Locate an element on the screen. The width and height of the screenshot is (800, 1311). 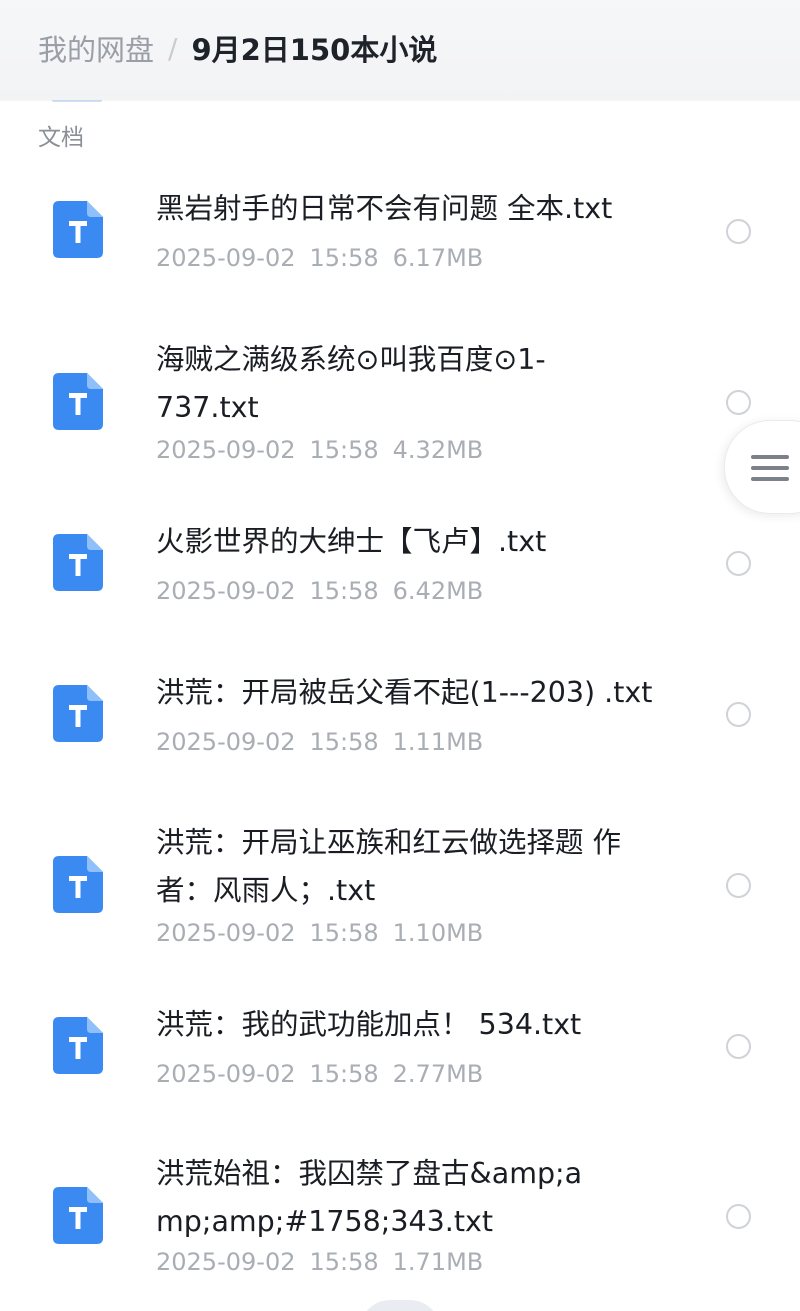
file-size: 1.10MB is located at coordinates (438, 933).